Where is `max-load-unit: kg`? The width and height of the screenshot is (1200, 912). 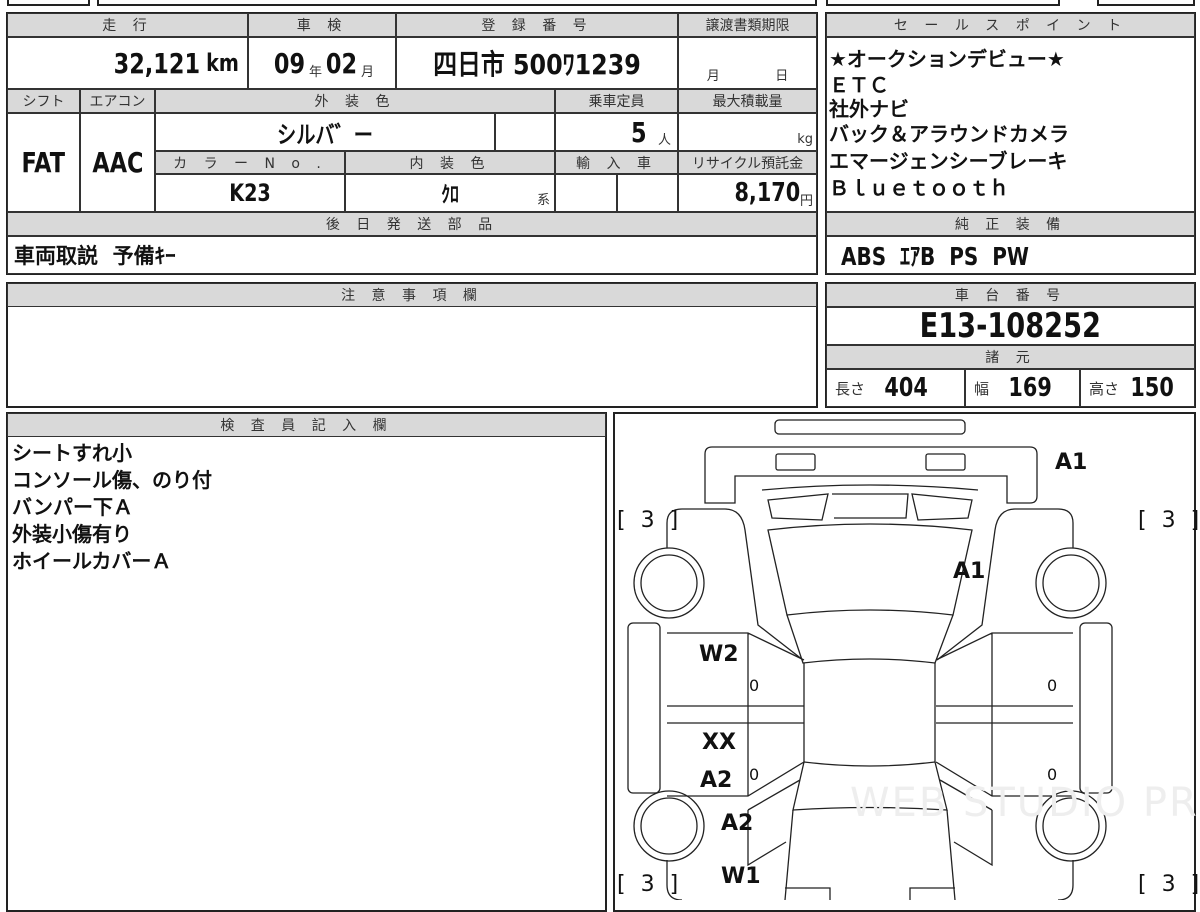 max-load-unit: kg is located at coordinates (805, 139).